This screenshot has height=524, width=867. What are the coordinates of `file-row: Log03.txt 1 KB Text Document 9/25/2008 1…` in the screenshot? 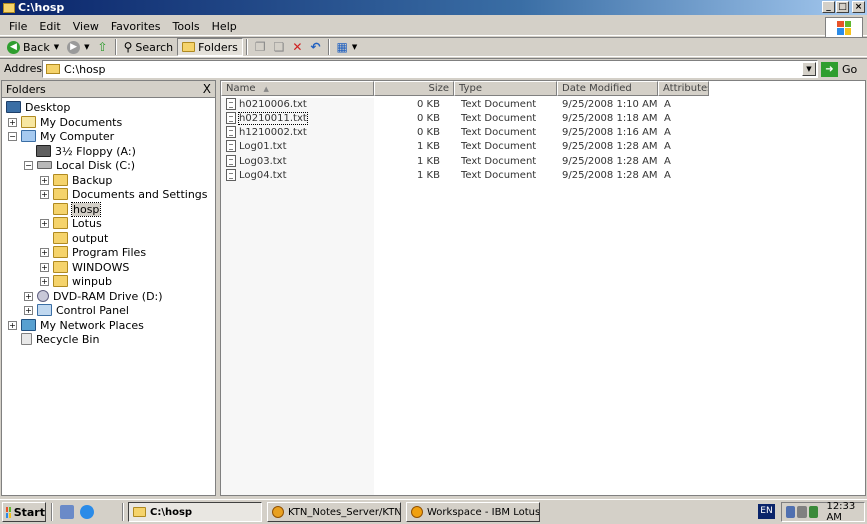 It's located at (446, 161).